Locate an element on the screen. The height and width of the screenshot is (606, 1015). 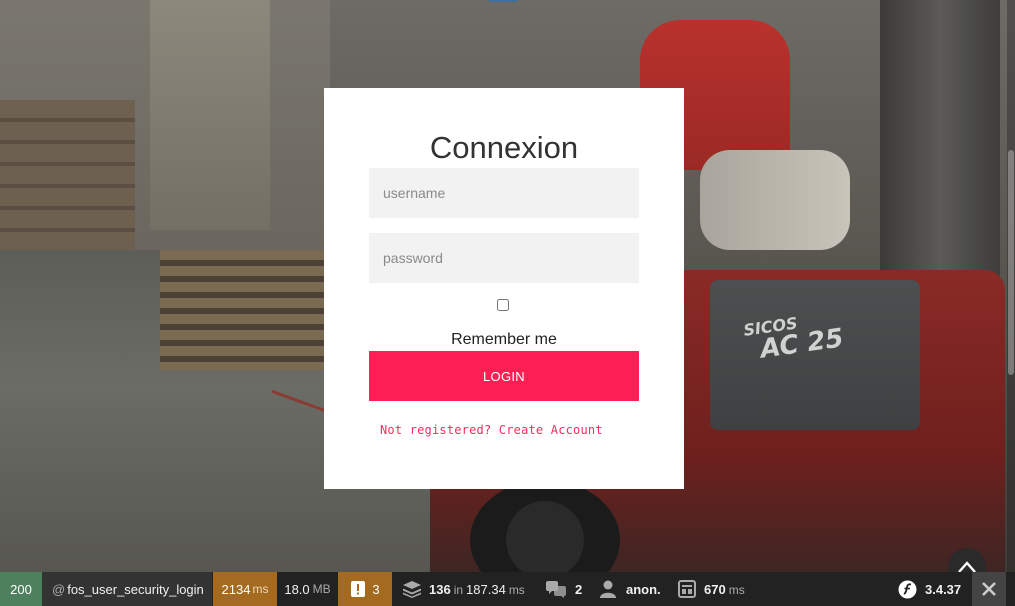
background-shelf is located at coordinates (67, 180).